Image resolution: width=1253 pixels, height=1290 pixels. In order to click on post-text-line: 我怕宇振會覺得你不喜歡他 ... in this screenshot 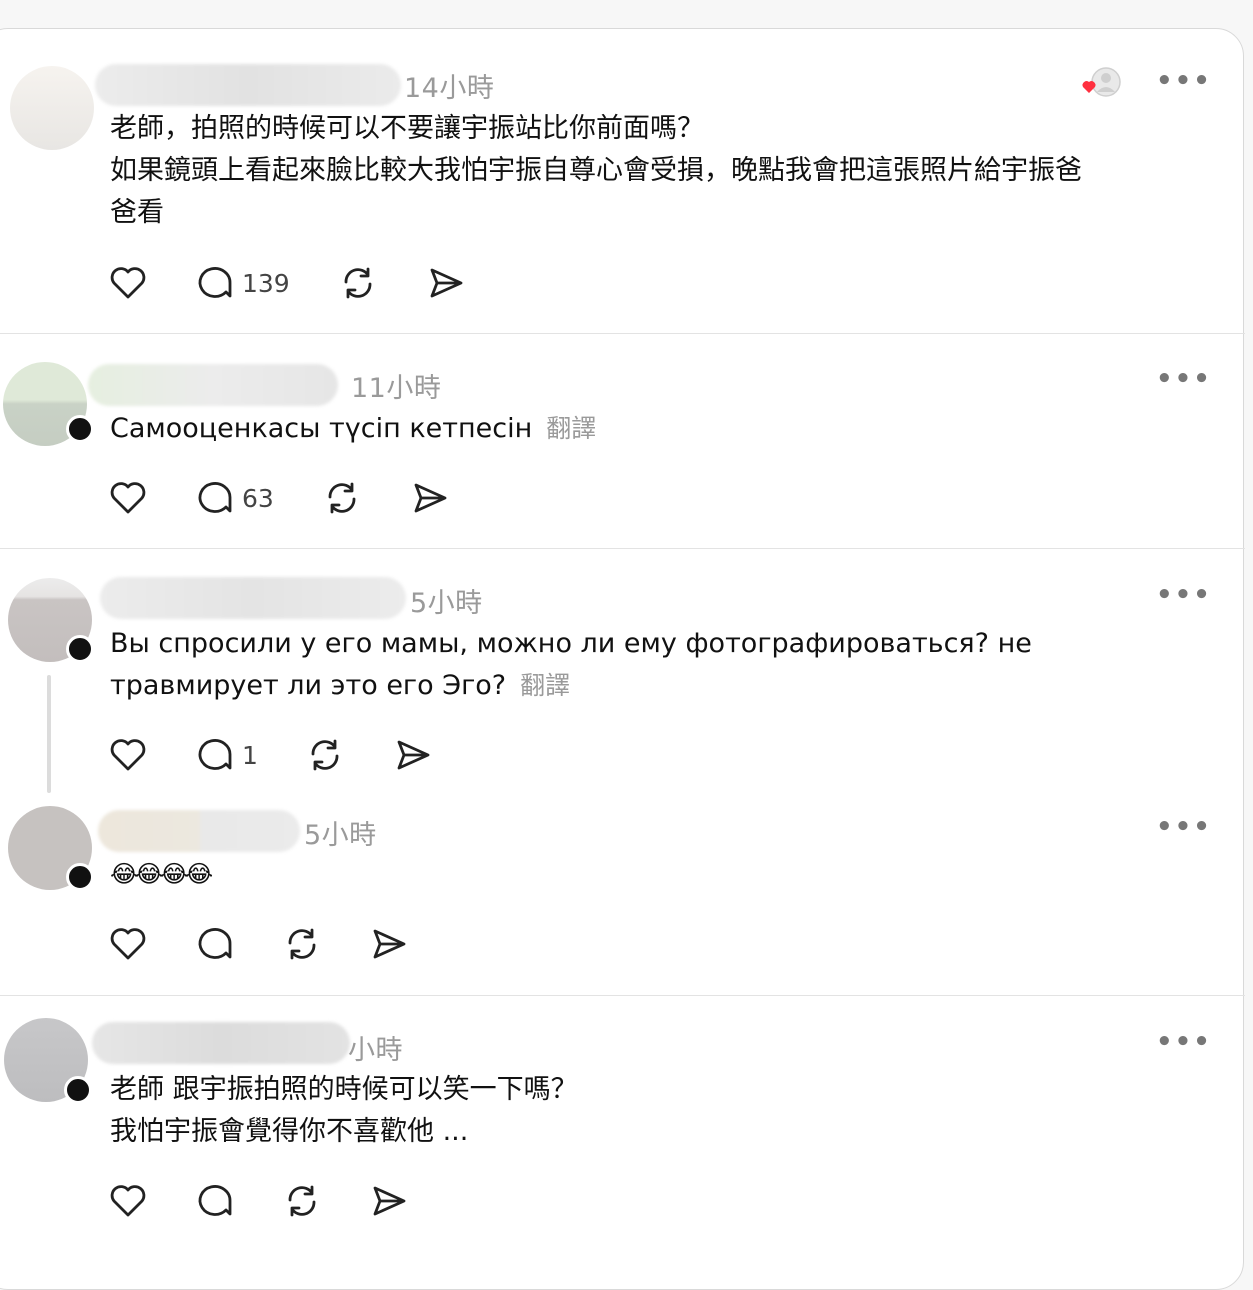, I will do `click(289, 1131)`.